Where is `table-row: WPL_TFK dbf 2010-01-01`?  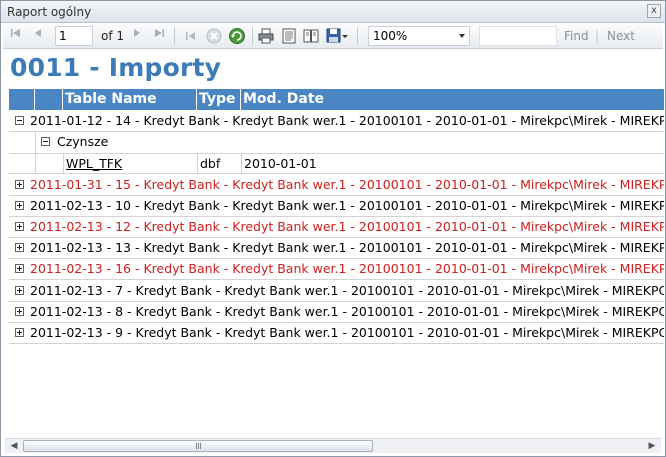 table-row: WPL_TFK dbf 2010-01-01 is located at coordinates (336, 164).